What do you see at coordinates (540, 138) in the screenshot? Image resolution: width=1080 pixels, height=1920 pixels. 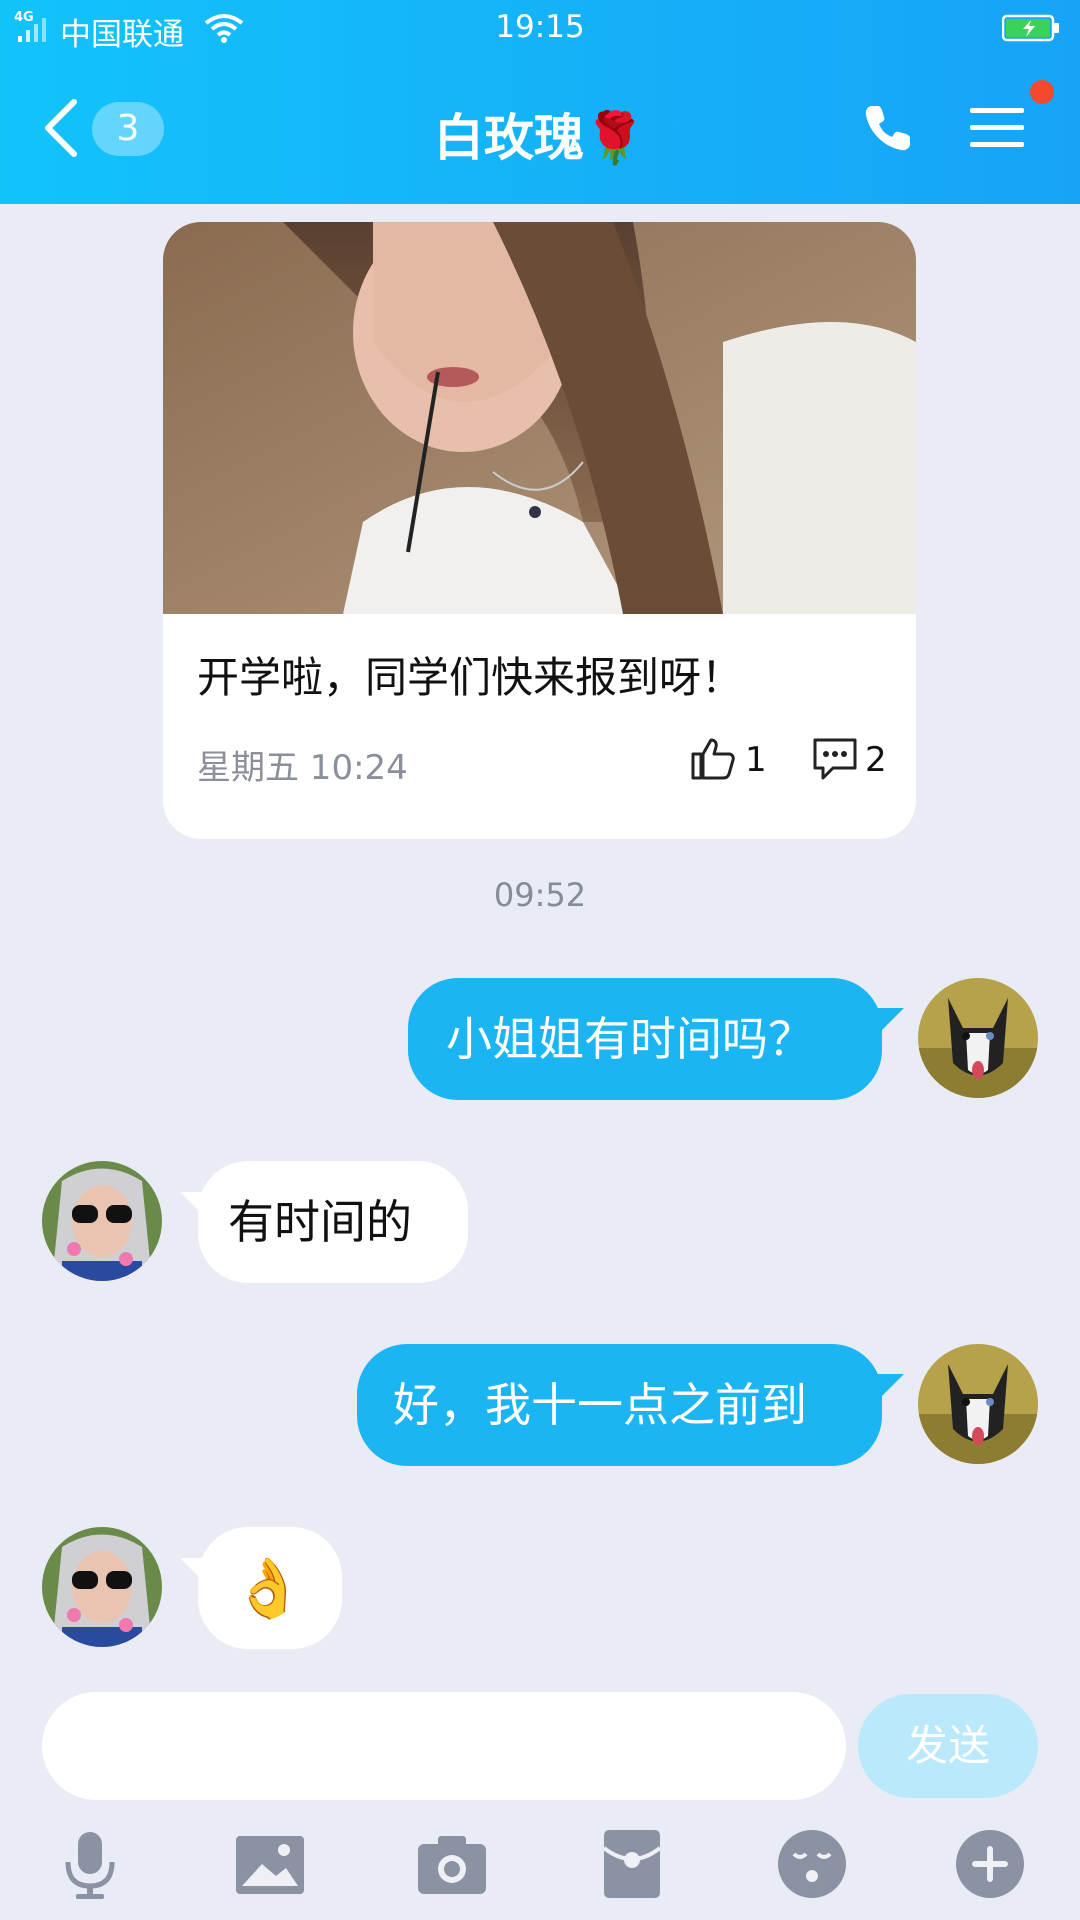 I see `contact-name-title: 白玫瑰🌹` at bounding box center [540, 138].